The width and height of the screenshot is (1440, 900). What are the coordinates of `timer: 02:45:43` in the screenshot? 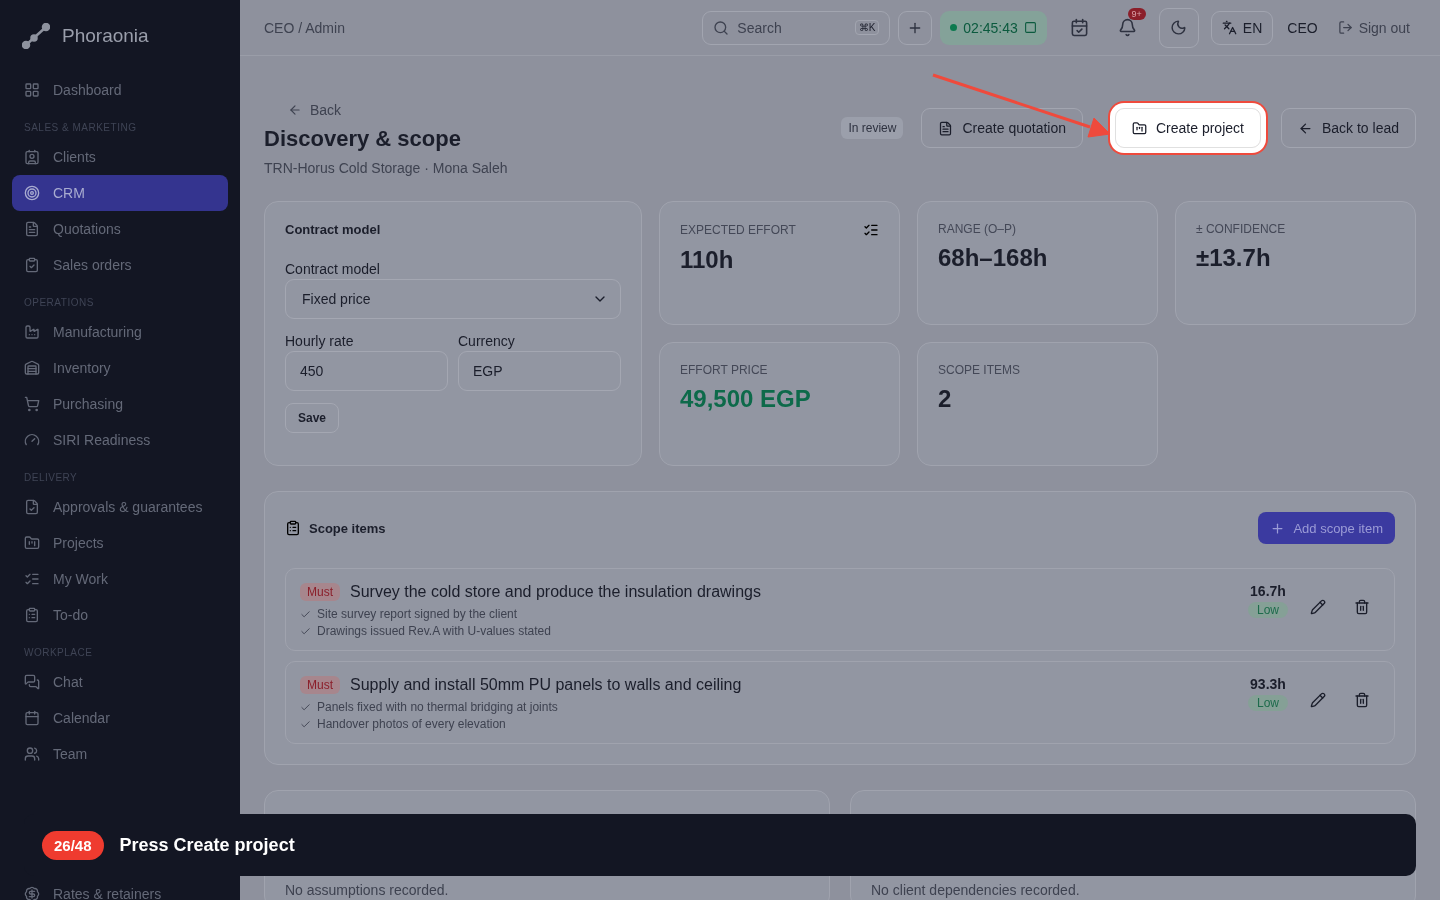 It's located at (993, 27).